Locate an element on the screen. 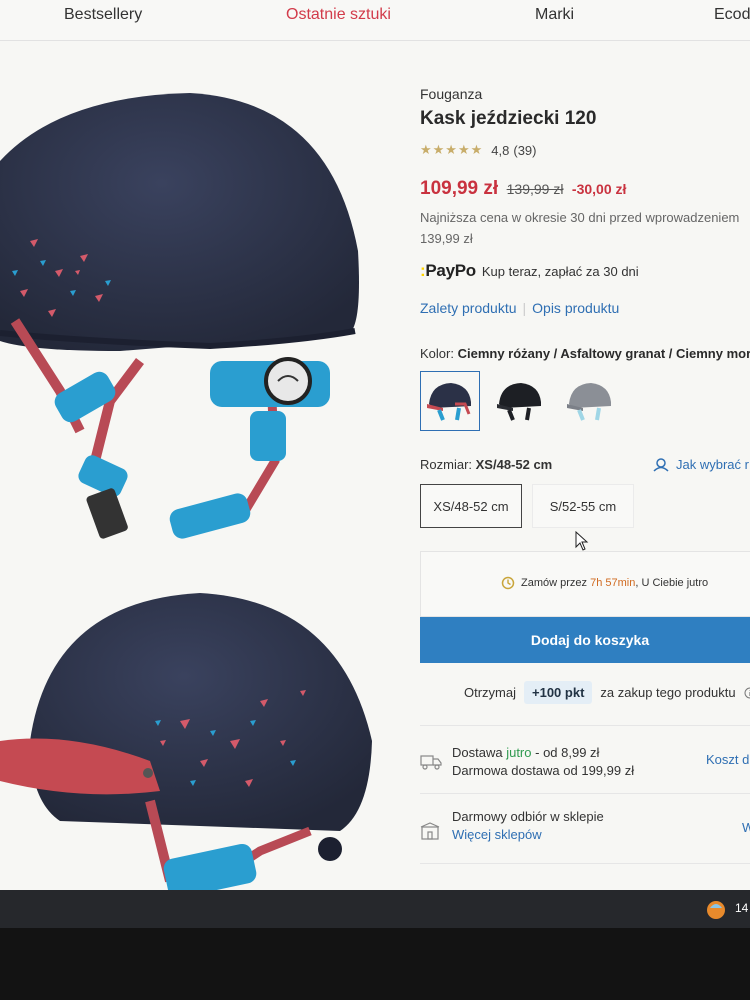 The image size is (750, 1000). review-count: (39) is located at coordinates (524, 150).